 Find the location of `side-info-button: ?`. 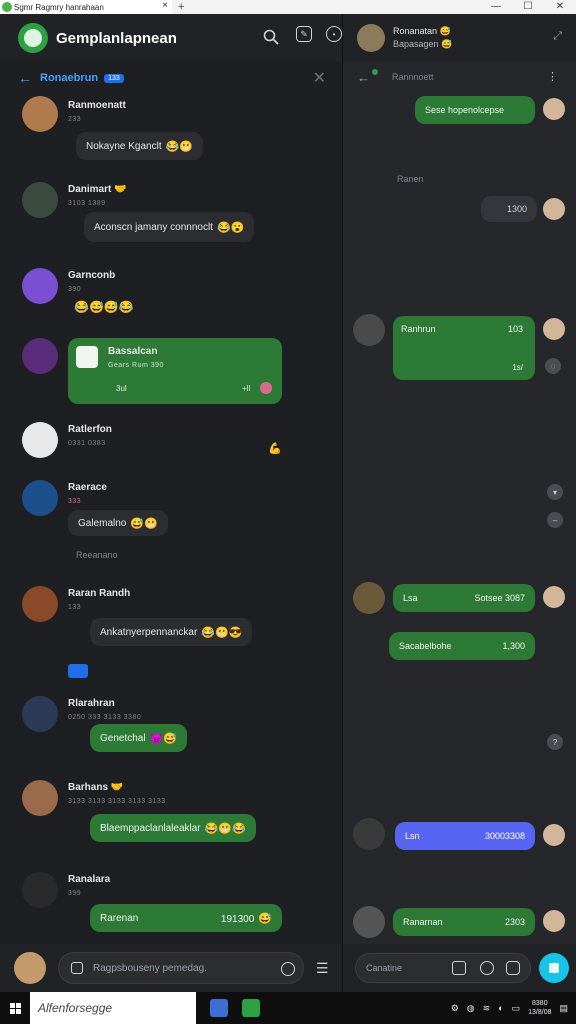

side-info-button: ? is located at coordinates (555, 742).